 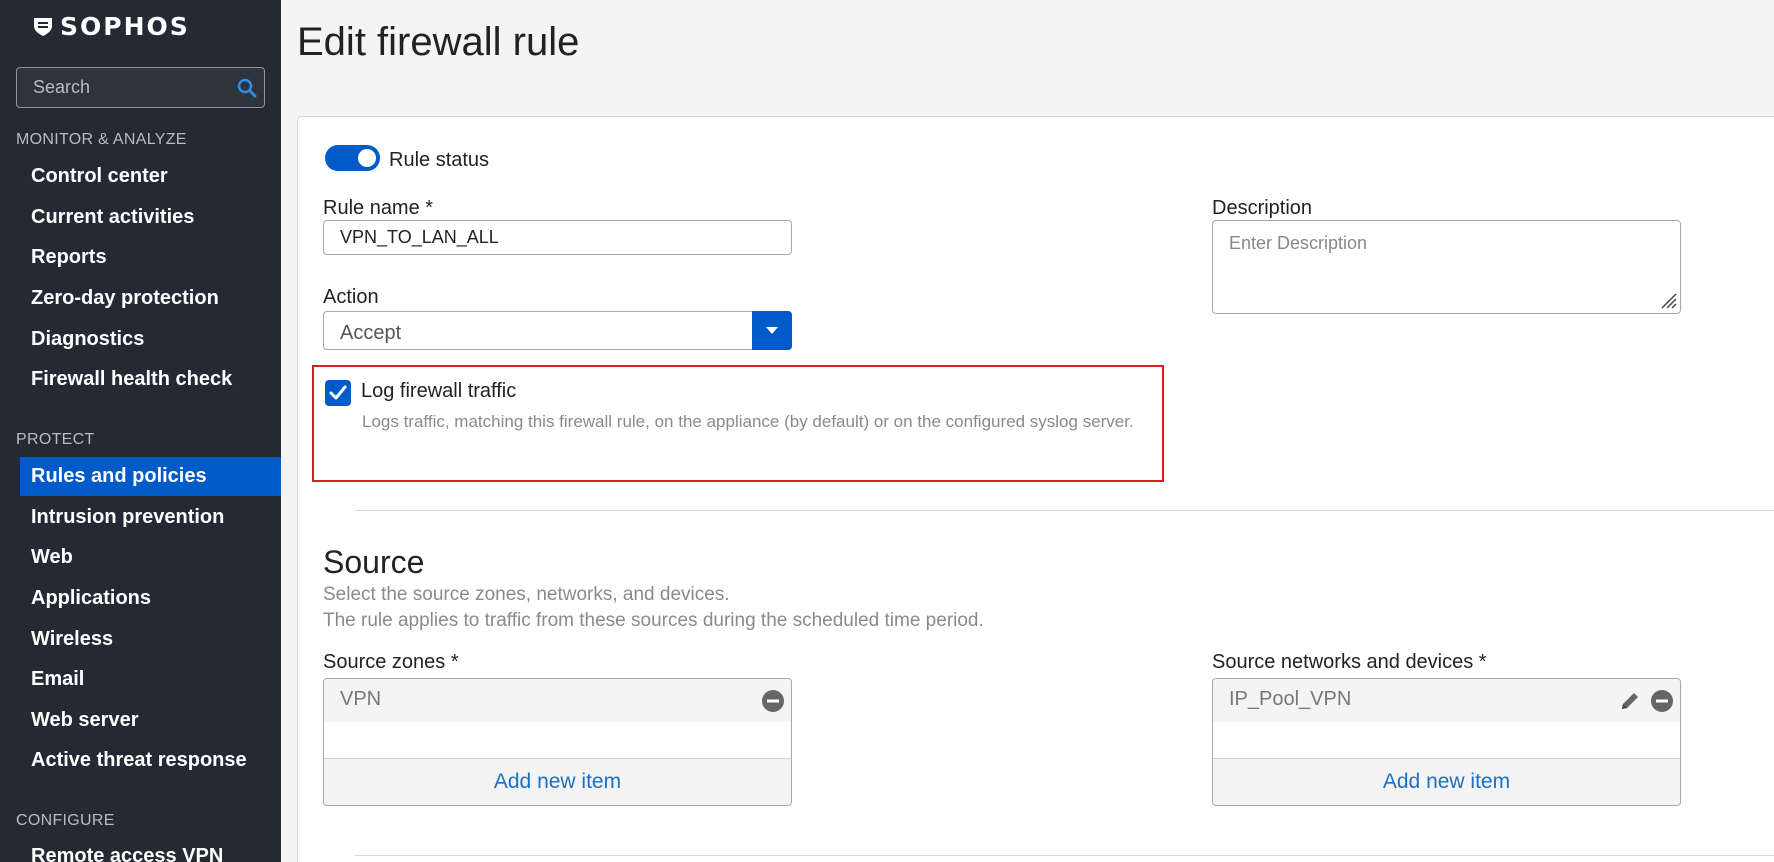 I want to click on log-traffic-checkbox, so click(x=338, y=393).